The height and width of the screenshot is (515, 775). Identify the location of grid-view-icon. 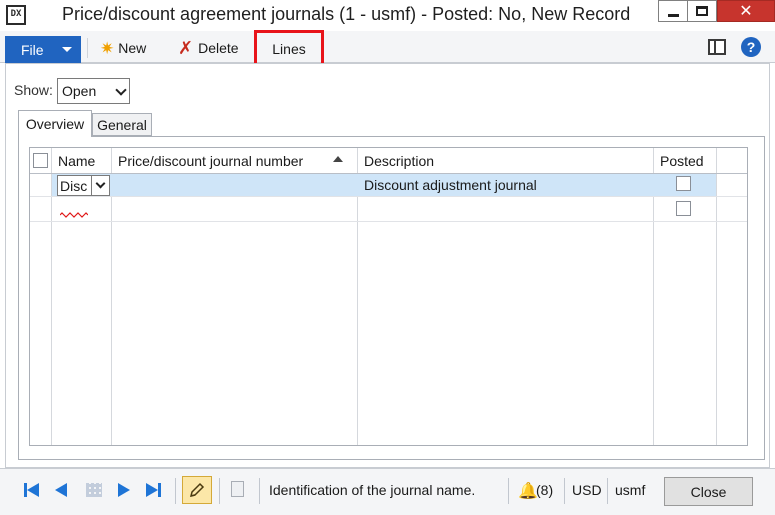
(94, 490).